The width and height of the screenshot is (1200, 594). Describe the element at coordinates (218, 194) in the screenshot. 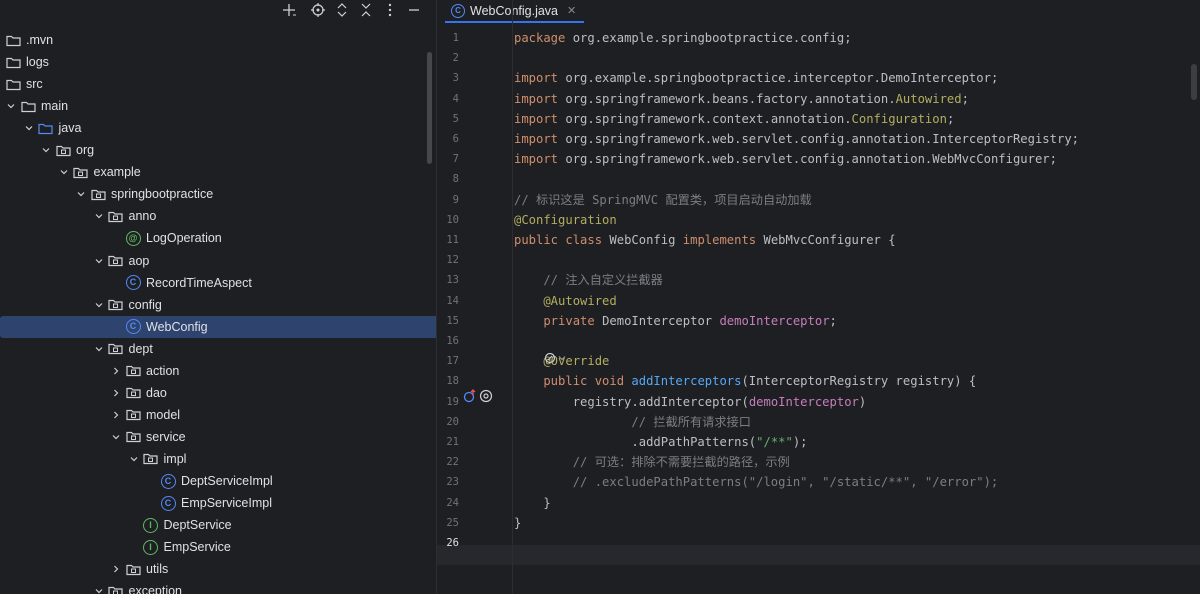

I see `tree-item-springbootpractice: springbootpractice` at that location.